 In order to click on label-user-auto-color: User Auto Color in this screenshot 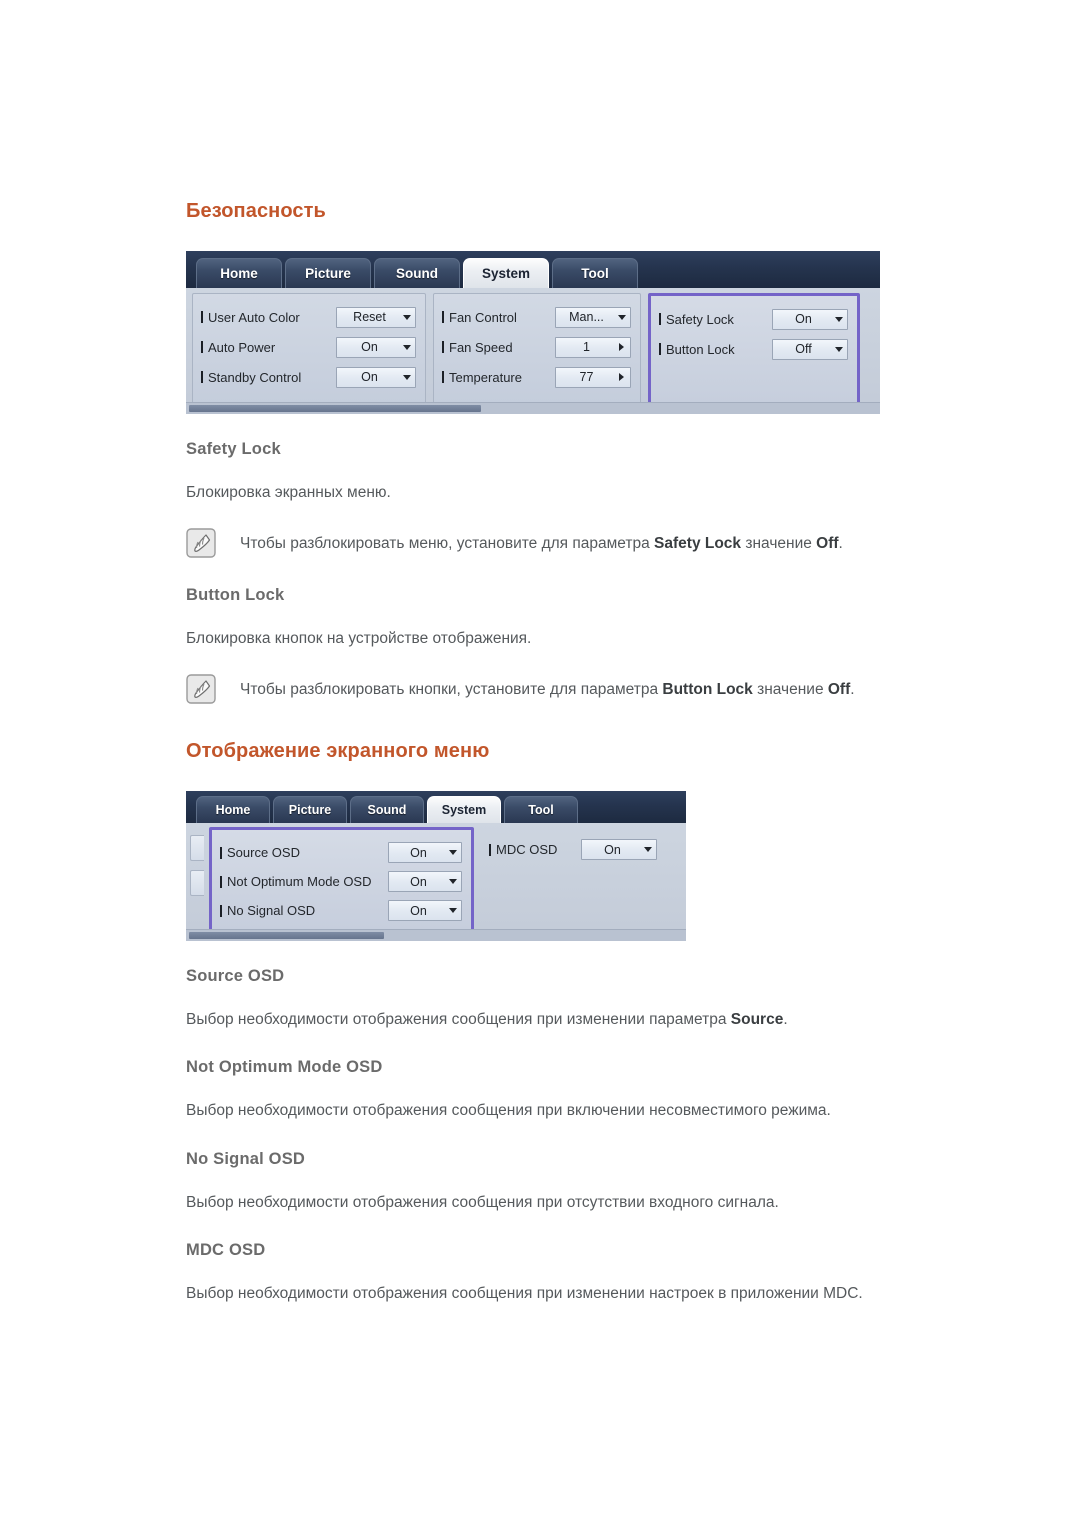, I will do `click(250, 317)`.